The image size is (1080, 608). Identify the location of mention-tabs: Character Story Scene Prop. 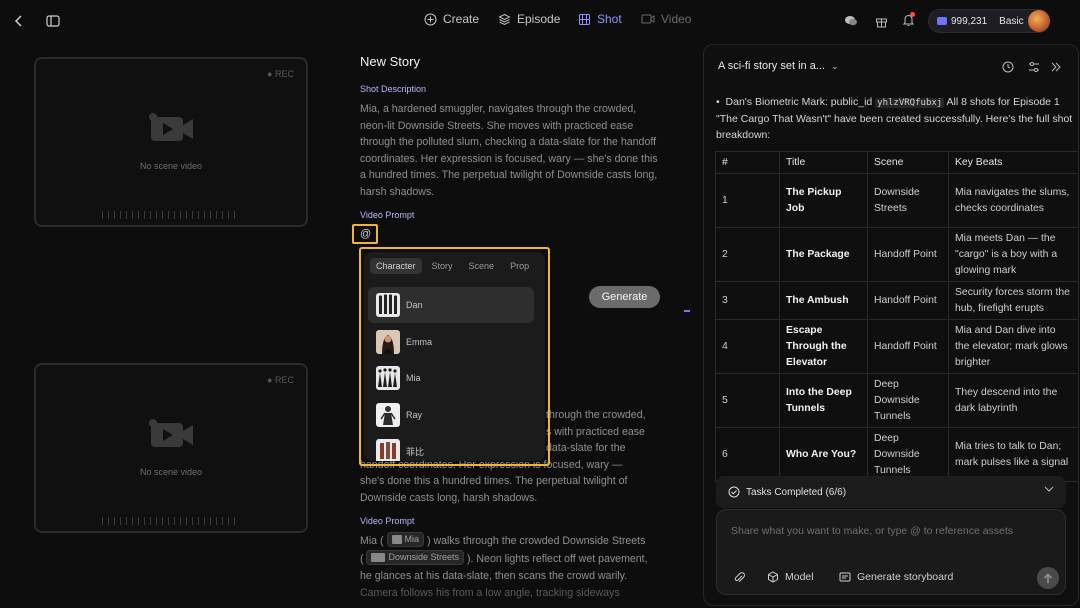
(454, 263).